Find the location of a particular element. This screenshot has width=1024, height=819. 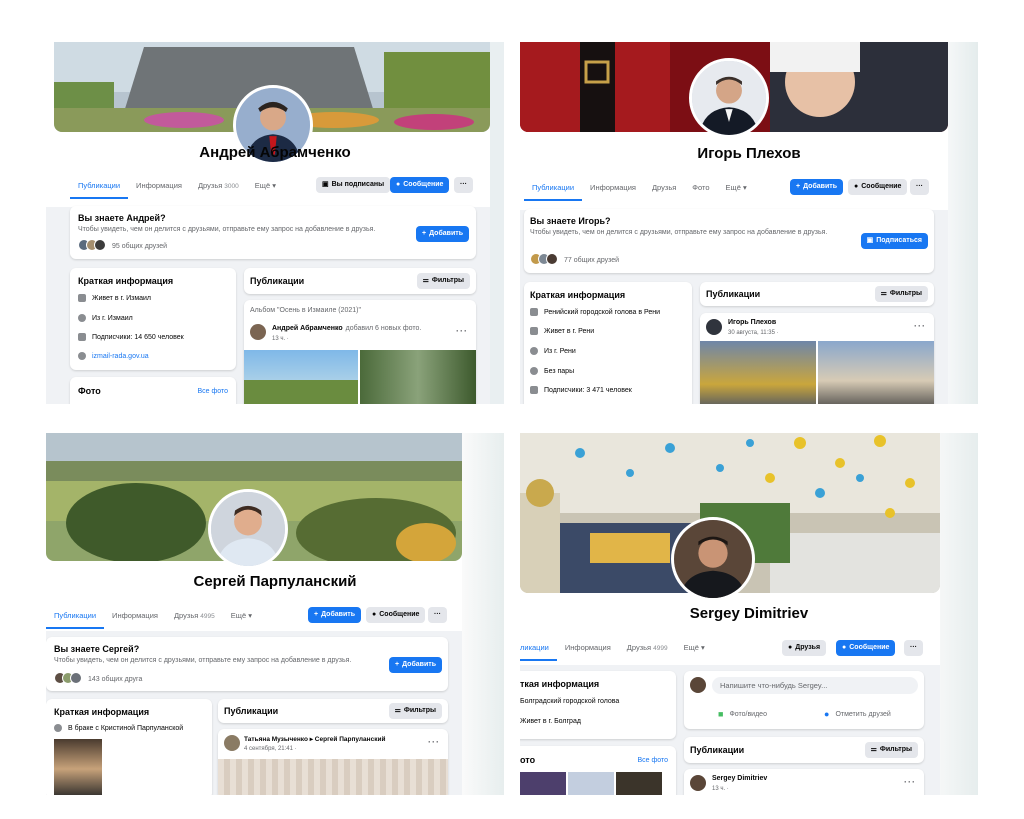

rss-icon: ▣ is located at coordinates (870, 240).